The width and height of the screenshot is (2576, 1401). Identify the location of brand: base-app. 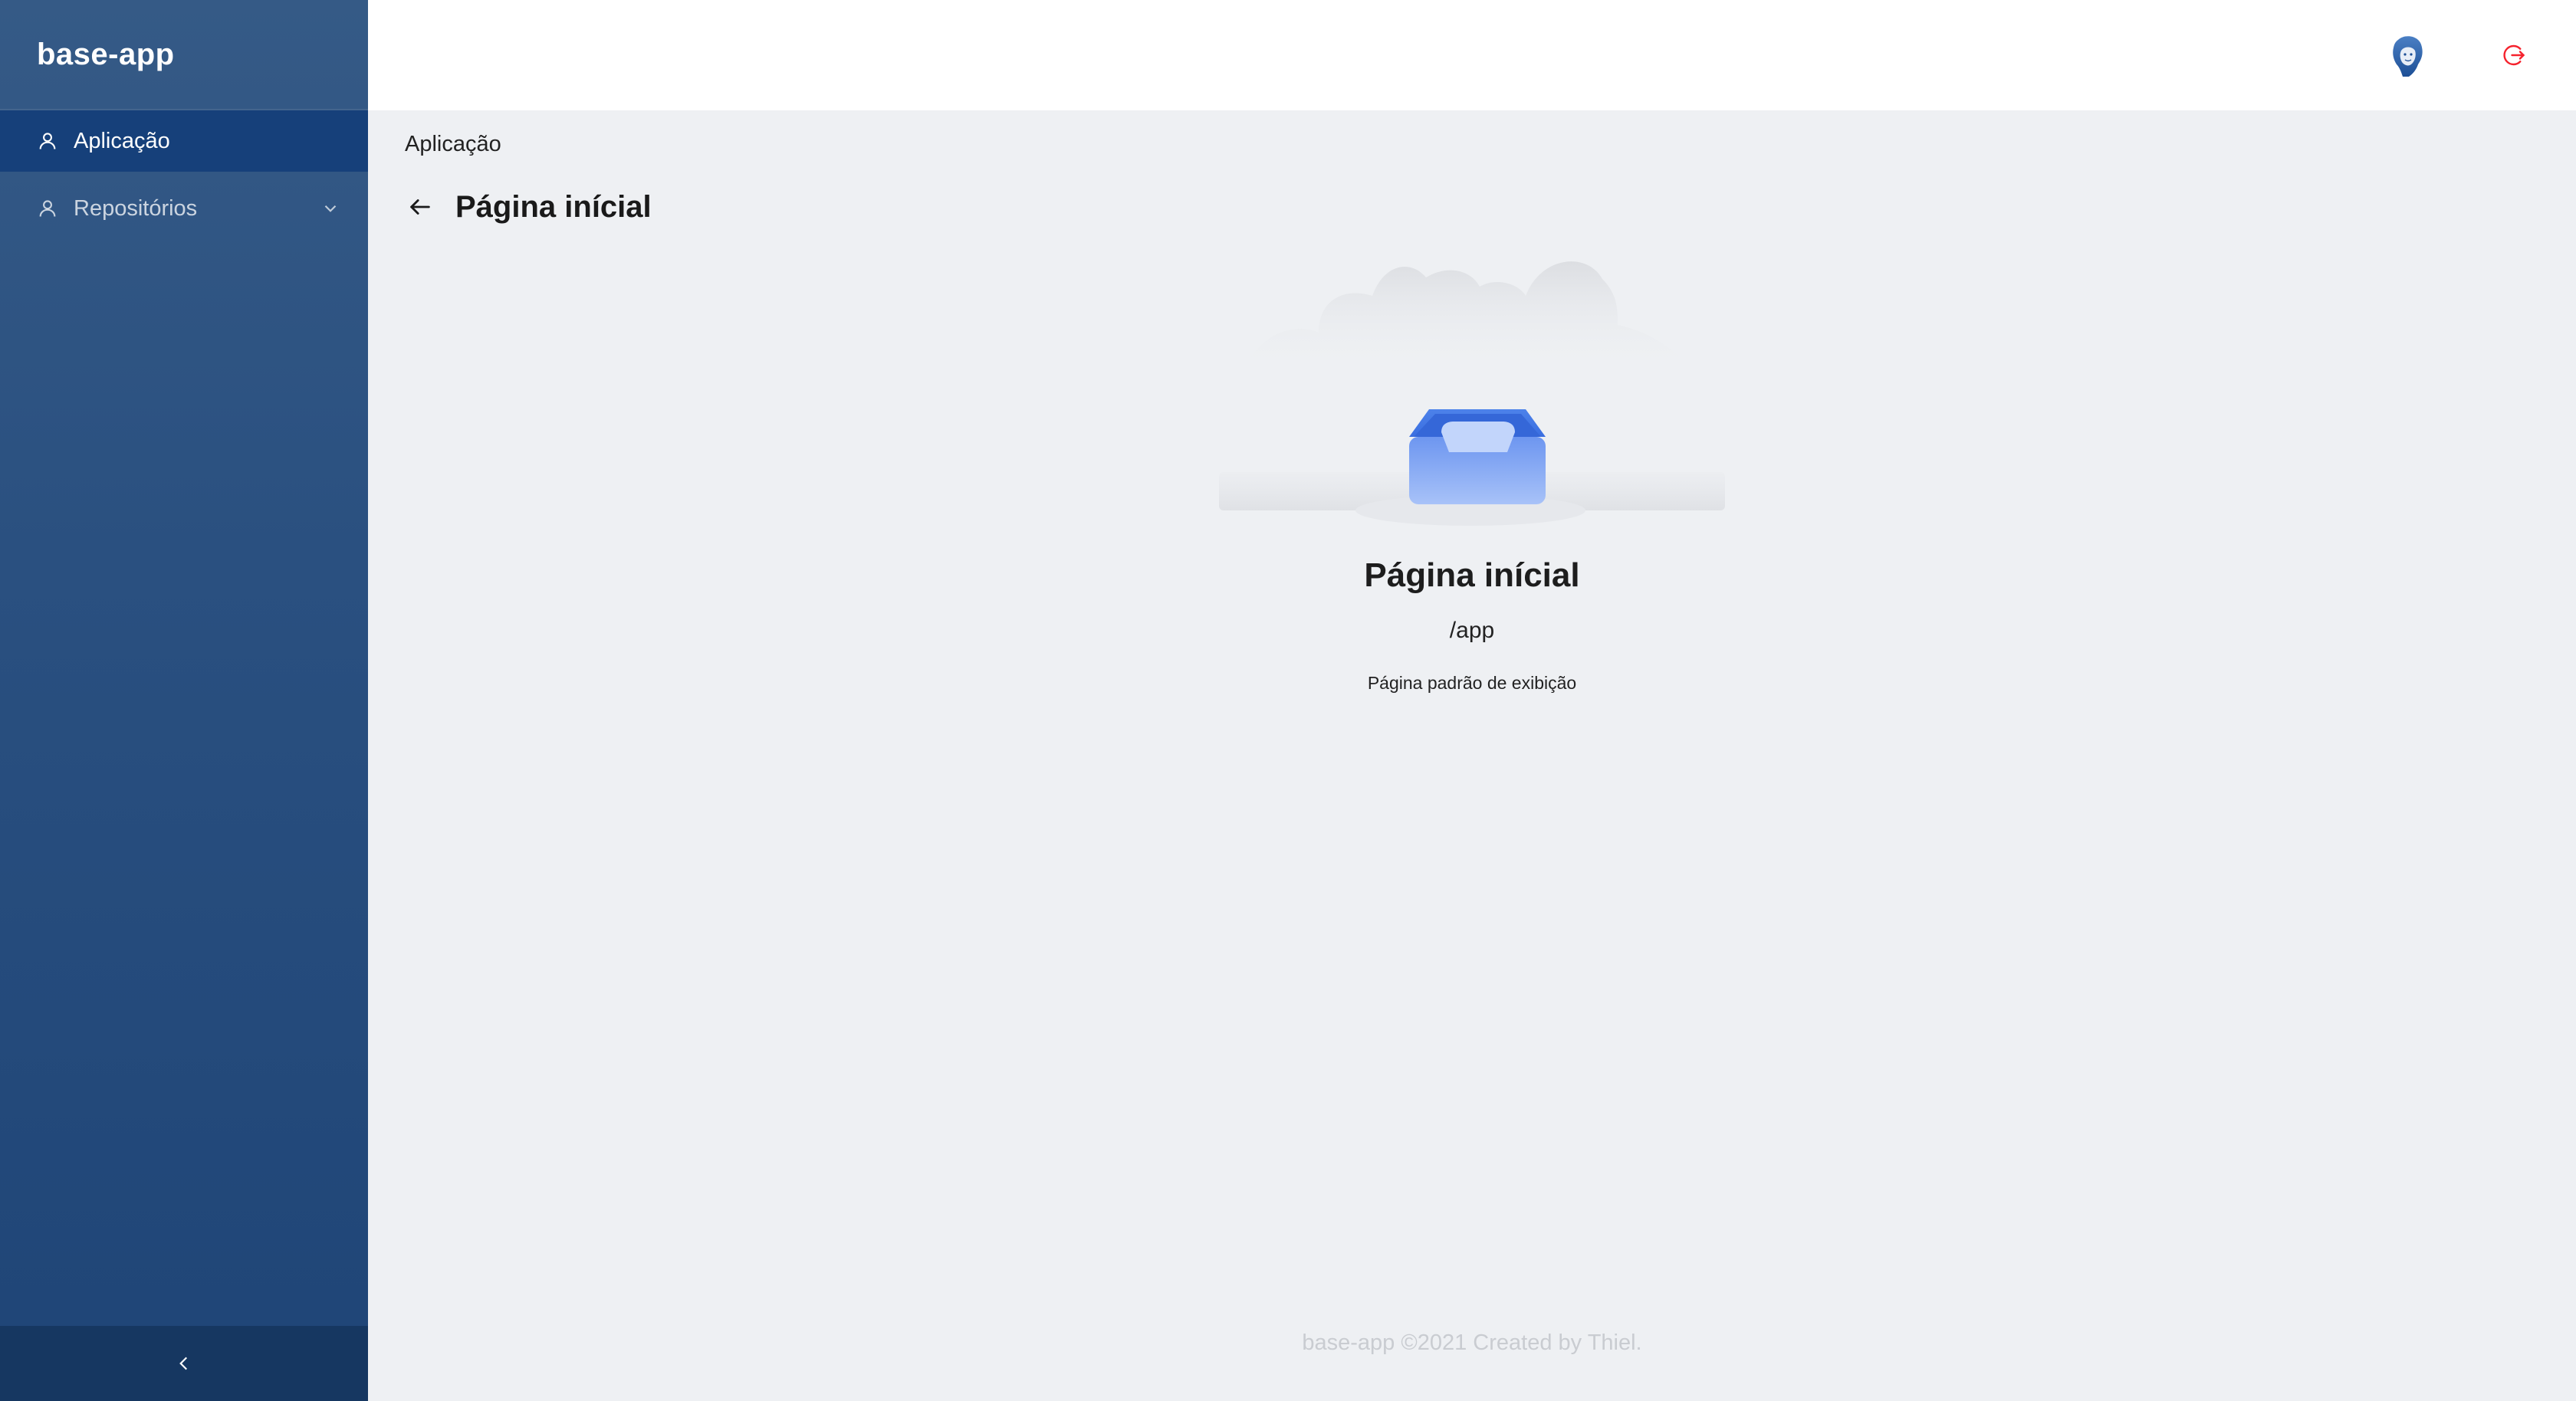
(184, 55).